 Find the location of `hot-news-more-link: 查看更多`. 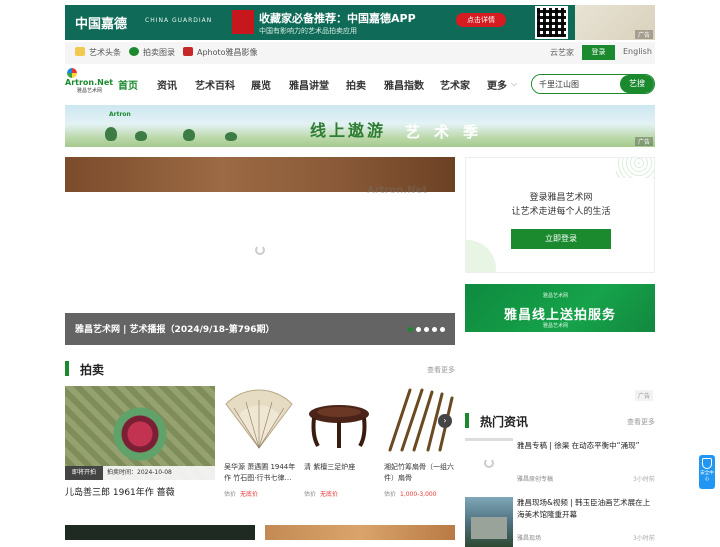

hot-news-more-link: 查看更多 is located at coordinates (641, 422).